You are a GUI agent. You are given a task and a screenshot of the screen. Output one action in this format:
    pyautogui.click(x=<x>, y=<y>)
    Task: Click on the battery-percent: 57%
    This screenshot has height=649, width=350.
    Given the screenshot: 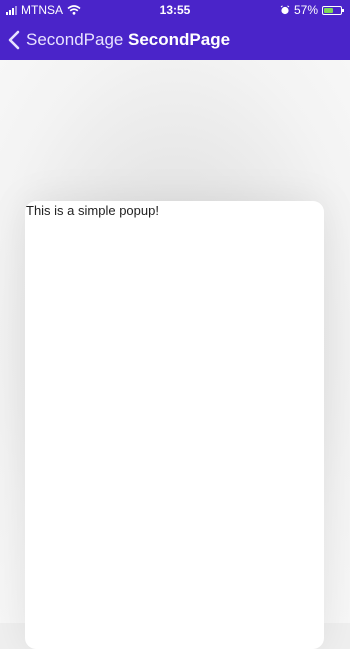 What is the action you would take?
    pyautogui.click(x=305, y=10)
    